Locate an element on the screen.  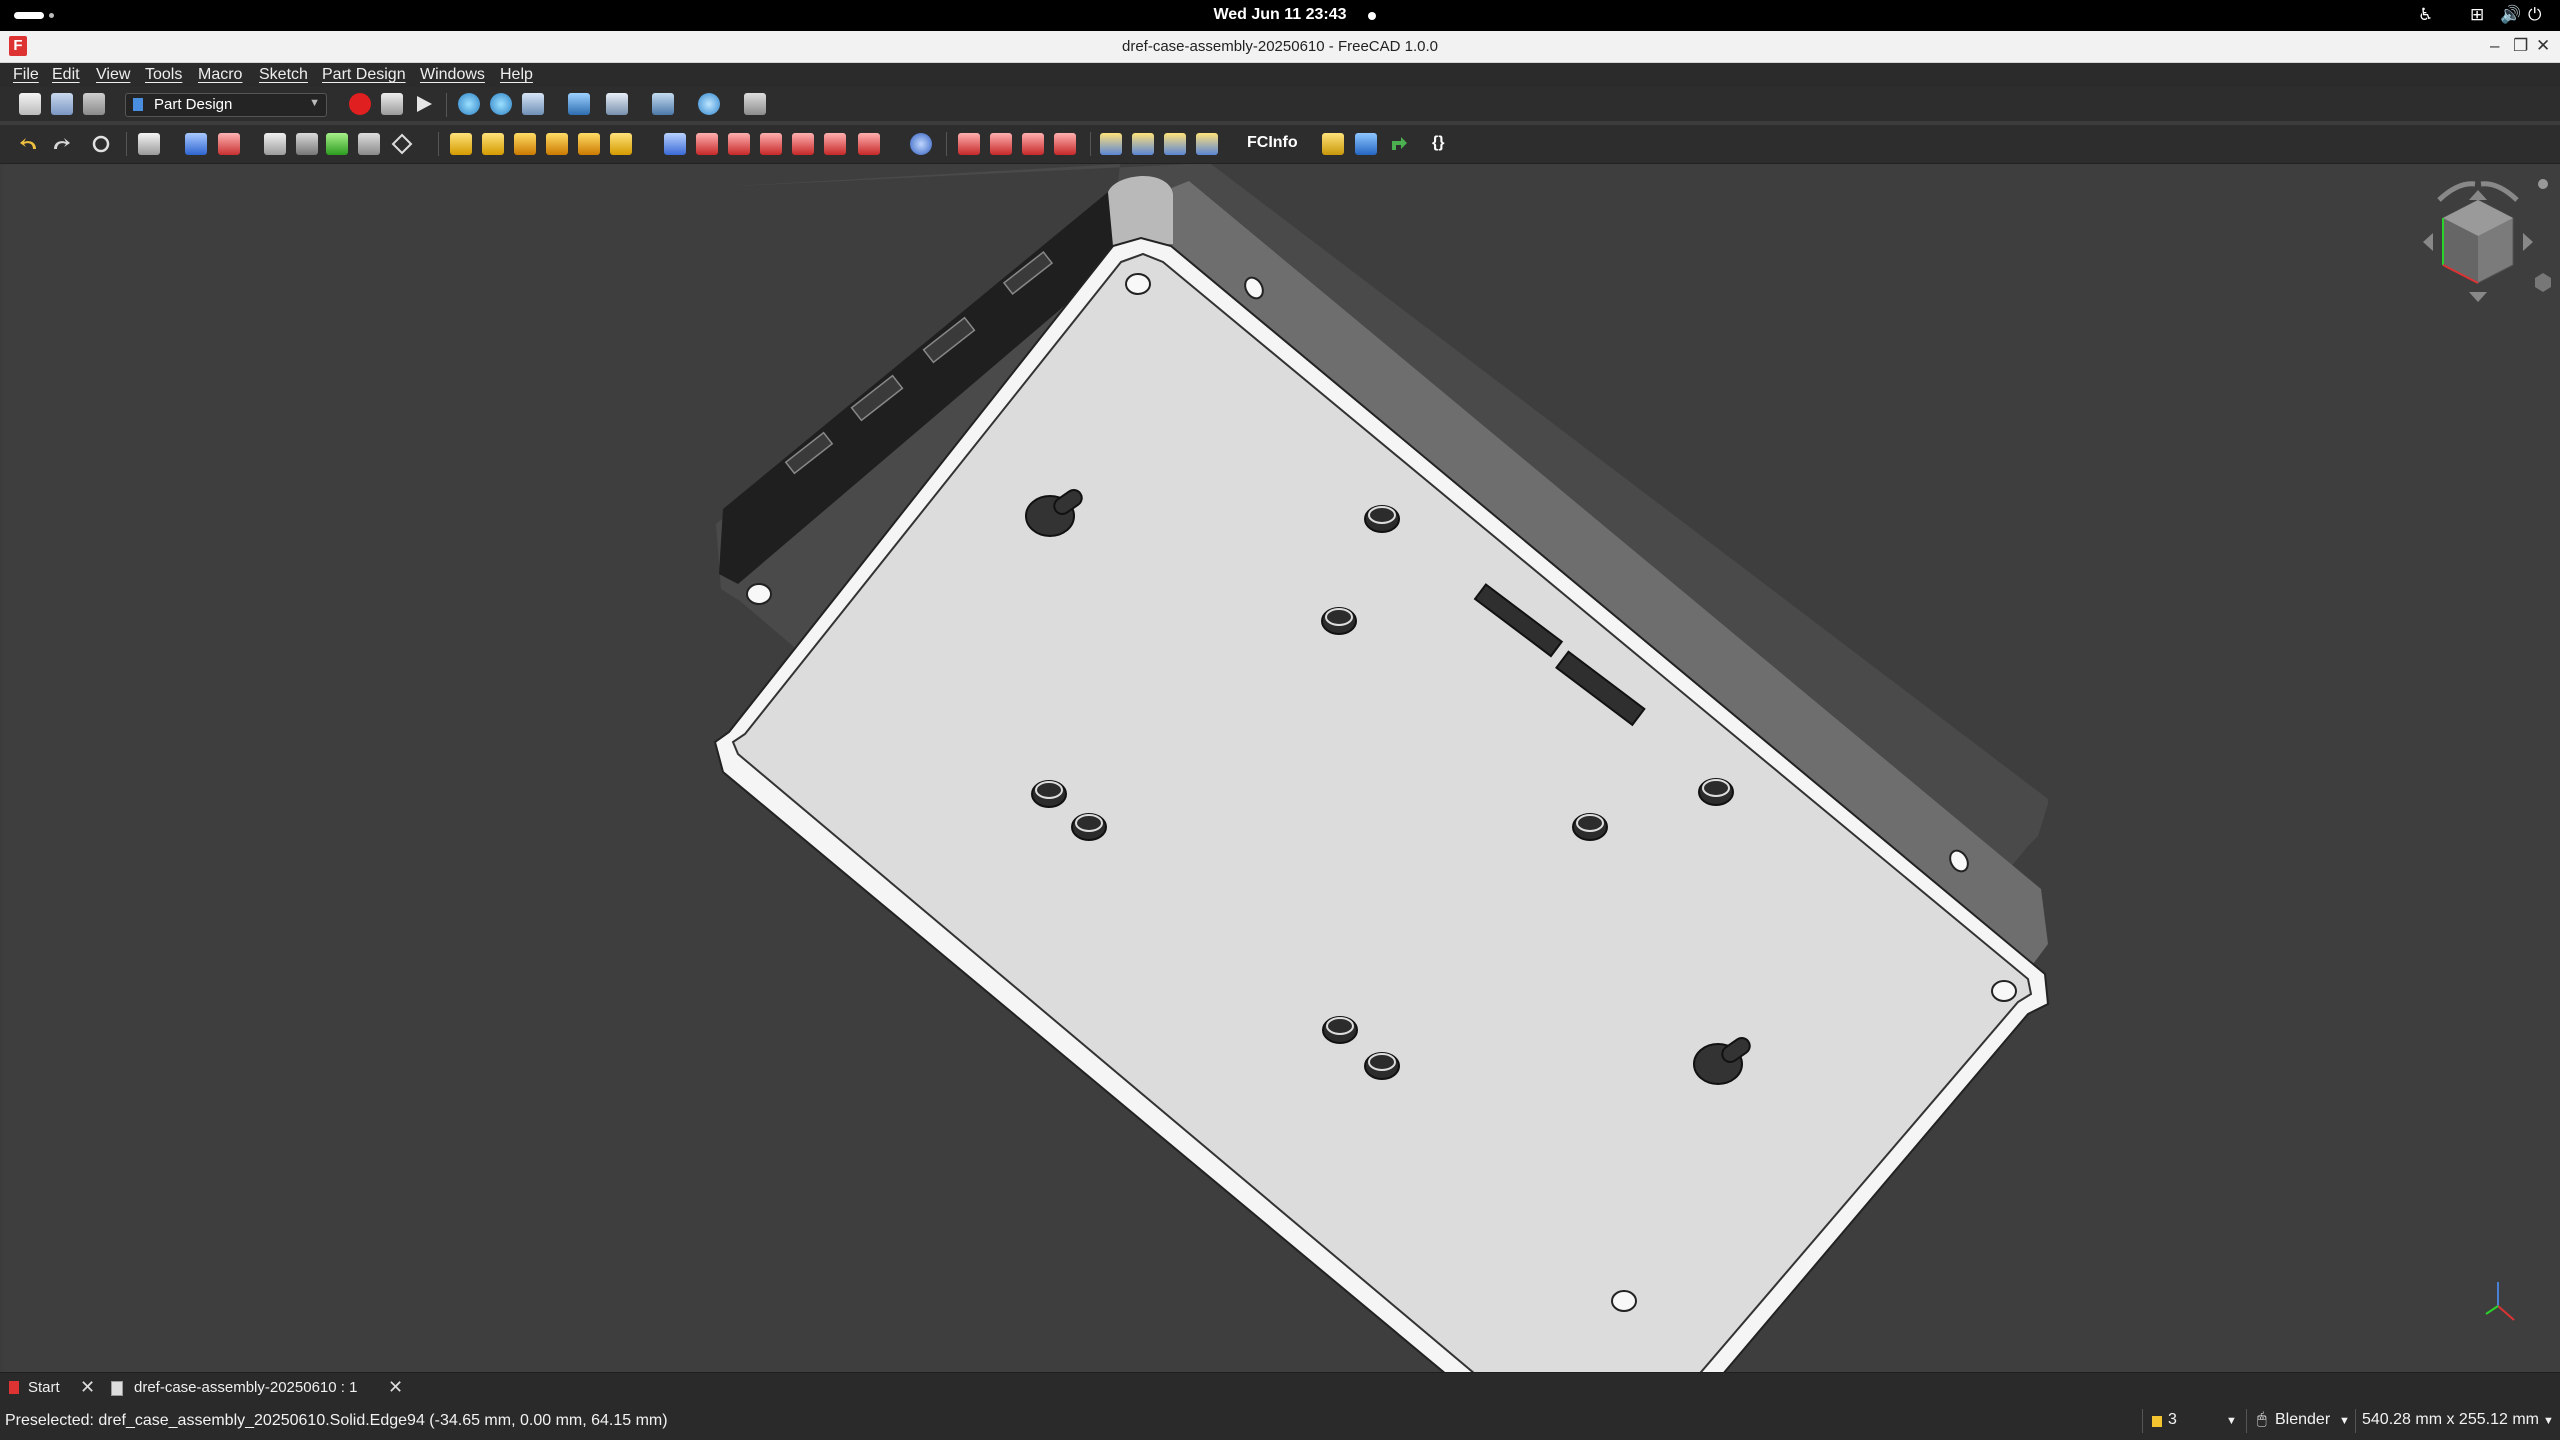
addon-manager-icon is located at coordinates (1398, 144).